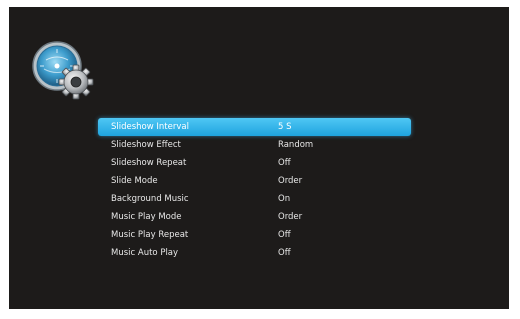  What do you see at coordinates (254, 217) in the screenshot?
I see `menu-item-music-play-mode: Music Play Mode Order` at bounding box center [254, 217].